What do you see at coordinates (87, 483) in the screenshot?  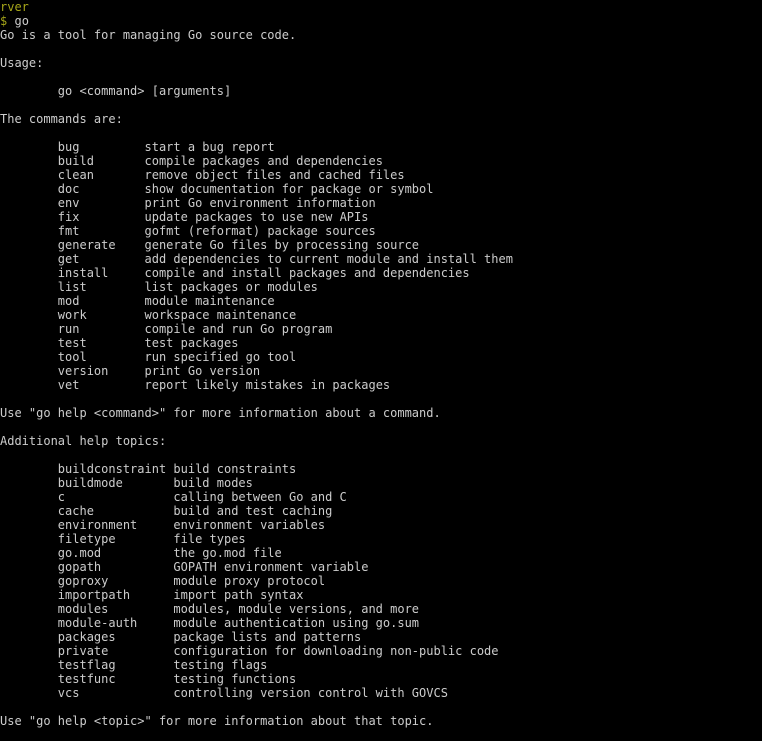 I see `topic-row-name: buildmode` at bounding box center [87, 483].